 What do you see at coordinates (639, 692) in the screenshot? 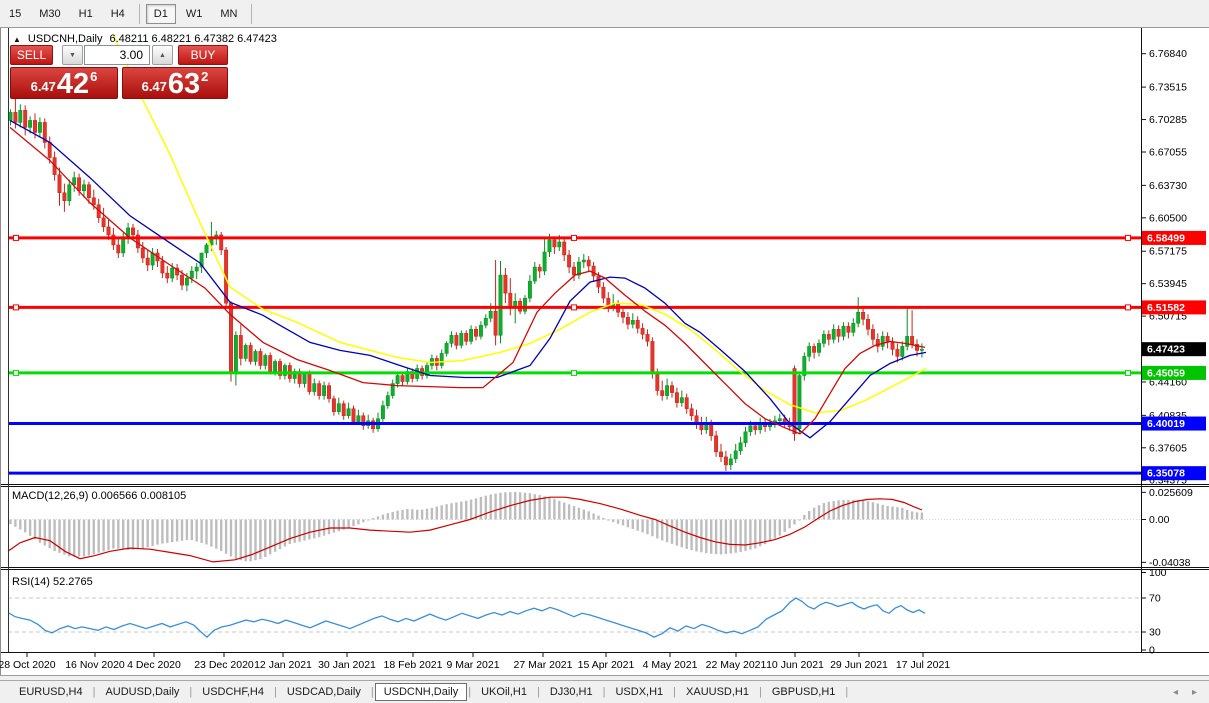
I see `tab-usdx: USDX,H1` at bounding box center [639, 692].